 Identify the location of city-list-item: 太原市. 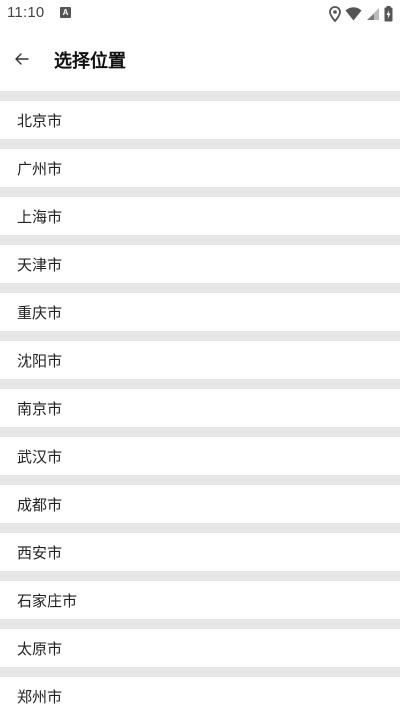
(200, 643).